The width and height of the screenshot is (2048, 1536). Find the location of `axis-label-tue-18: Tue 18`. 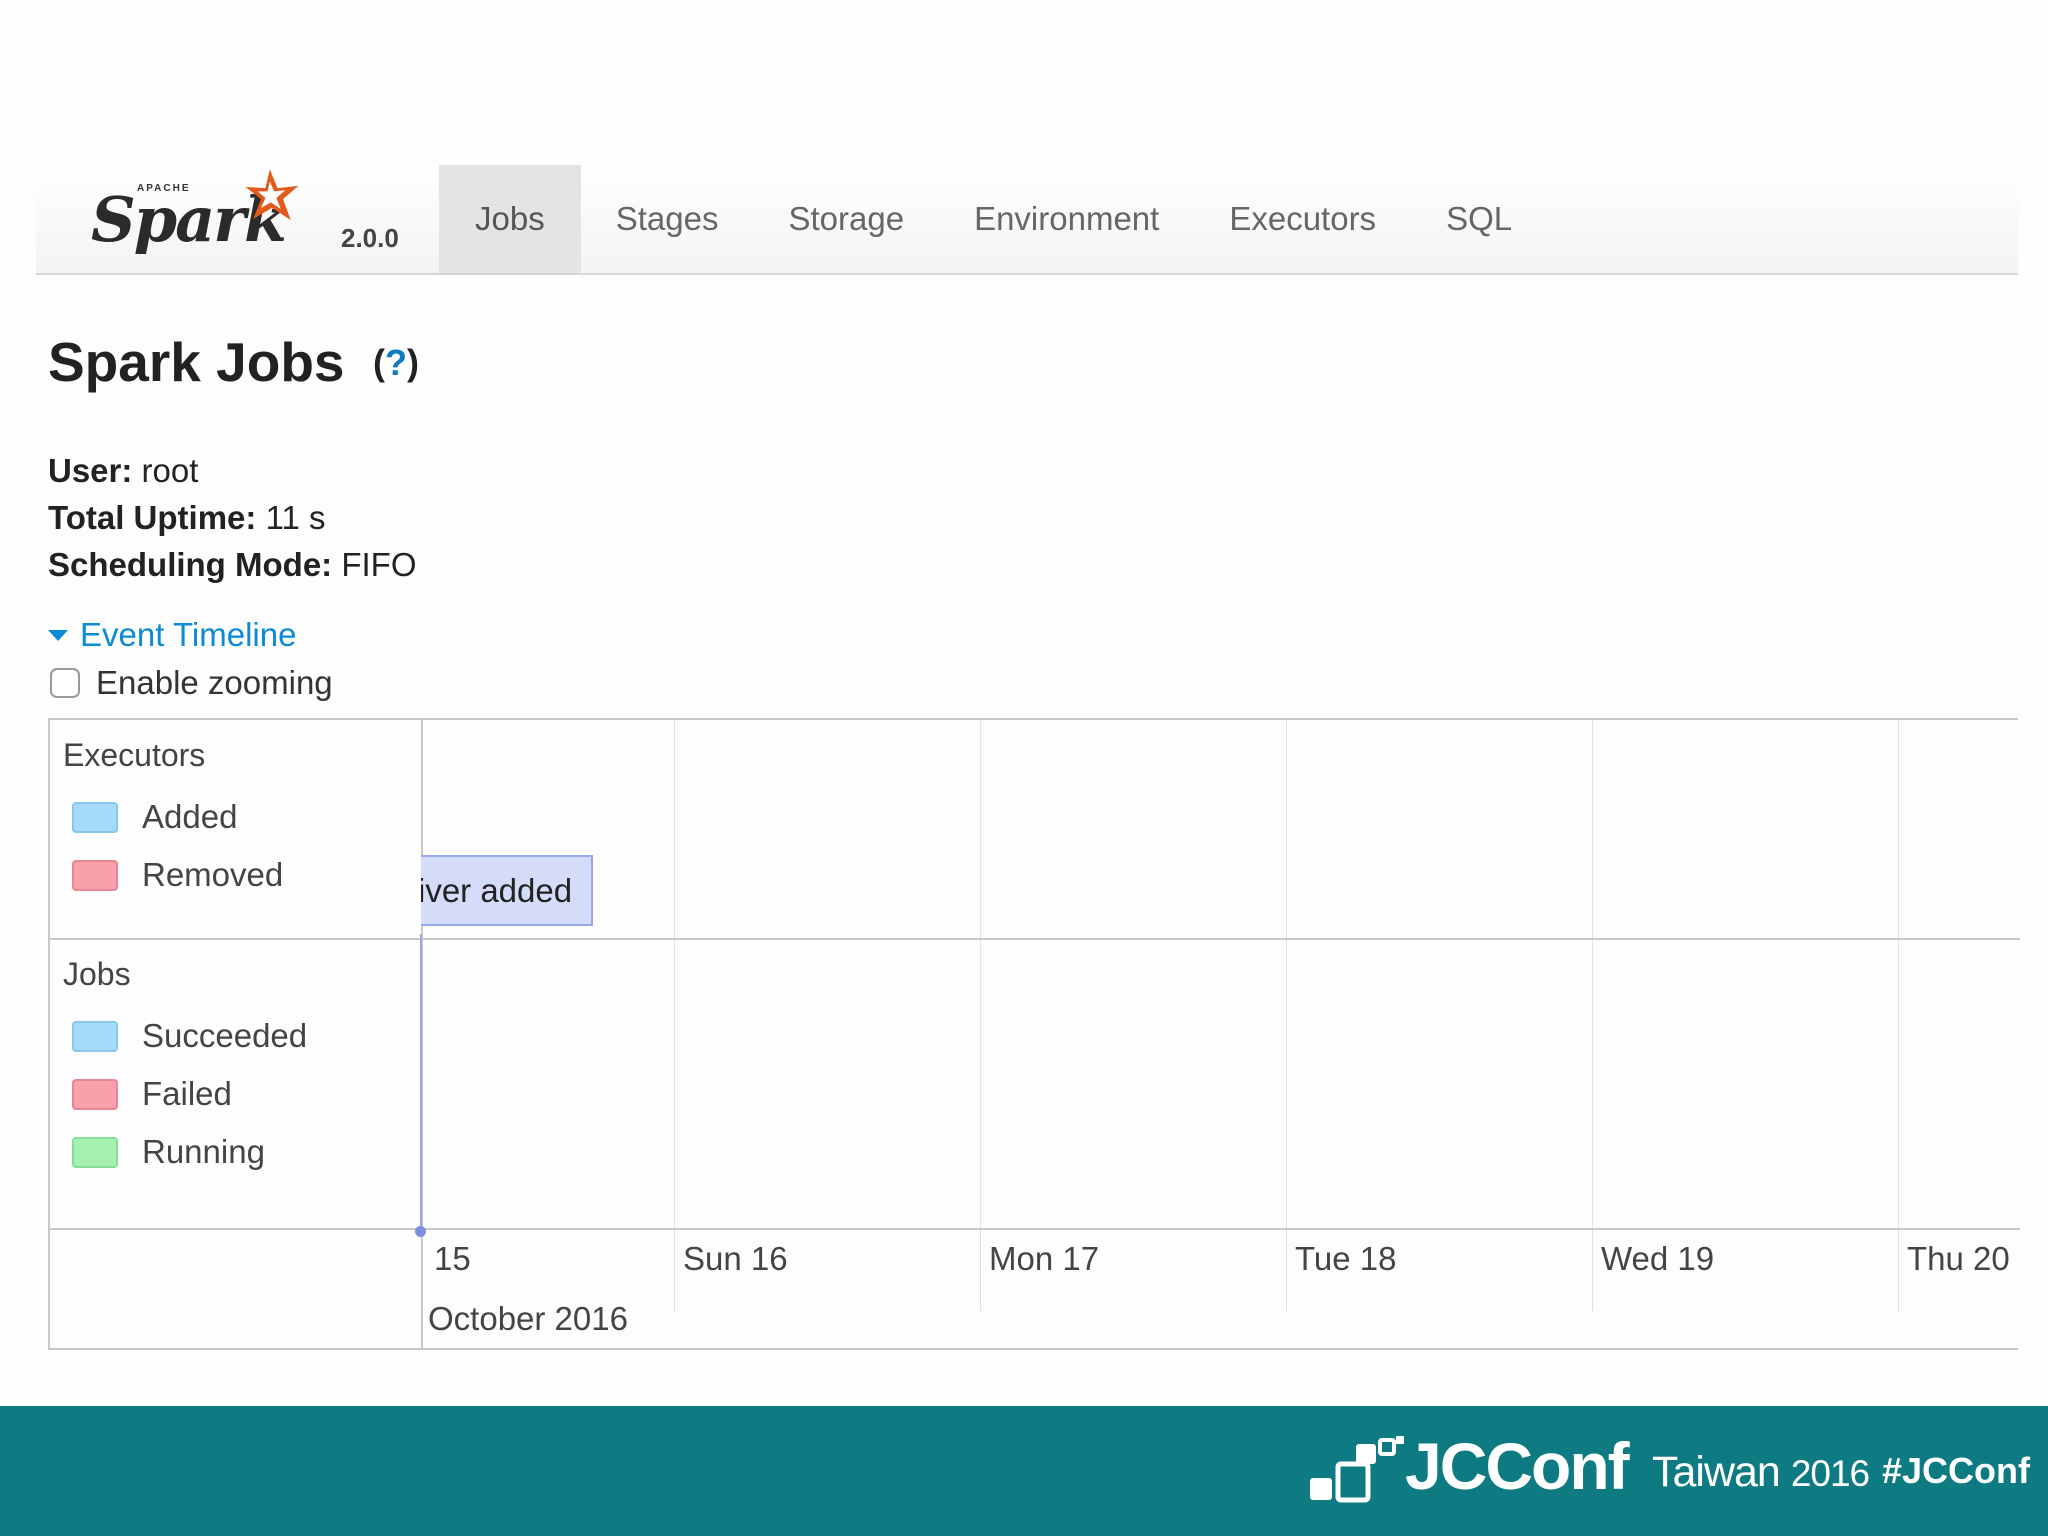

axis-label-tue-18: Tue 18 is located at coordinates (1346, 1258).